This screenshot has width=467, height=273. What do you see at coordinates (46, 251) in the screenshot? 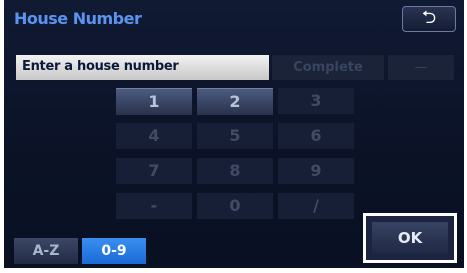
I see `tab-alphabet: A-Z` at bounding box center [46, 251].